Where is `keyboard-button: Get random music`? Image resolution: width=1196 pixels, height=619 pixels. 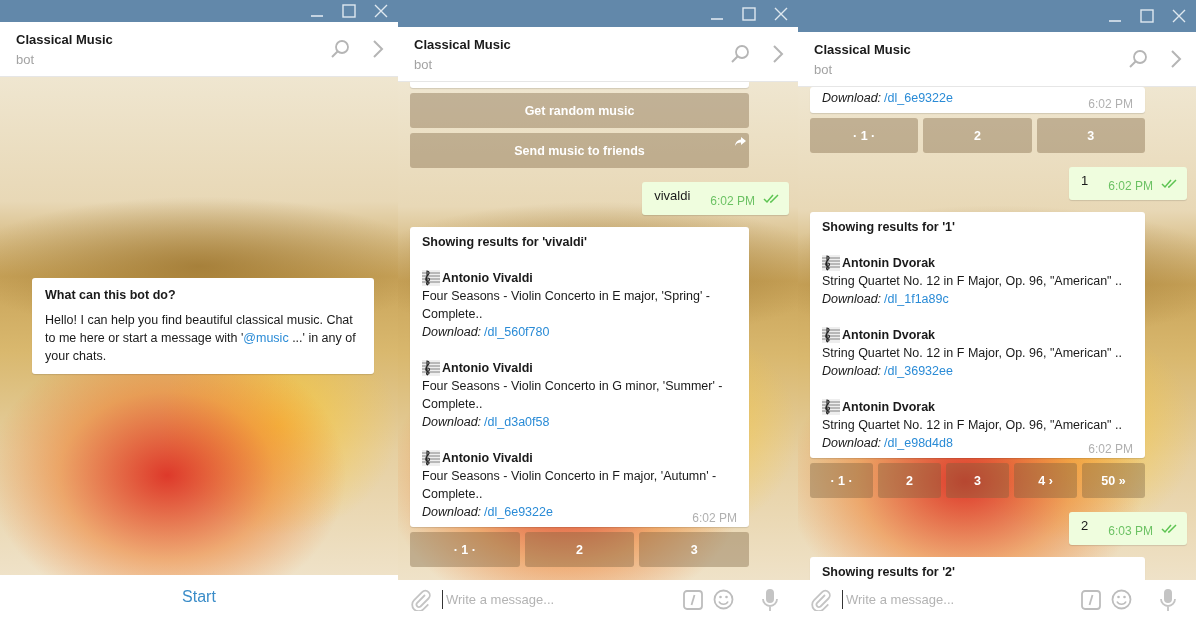 keyboard-button: Get random music is located at coordinates (579, 110).